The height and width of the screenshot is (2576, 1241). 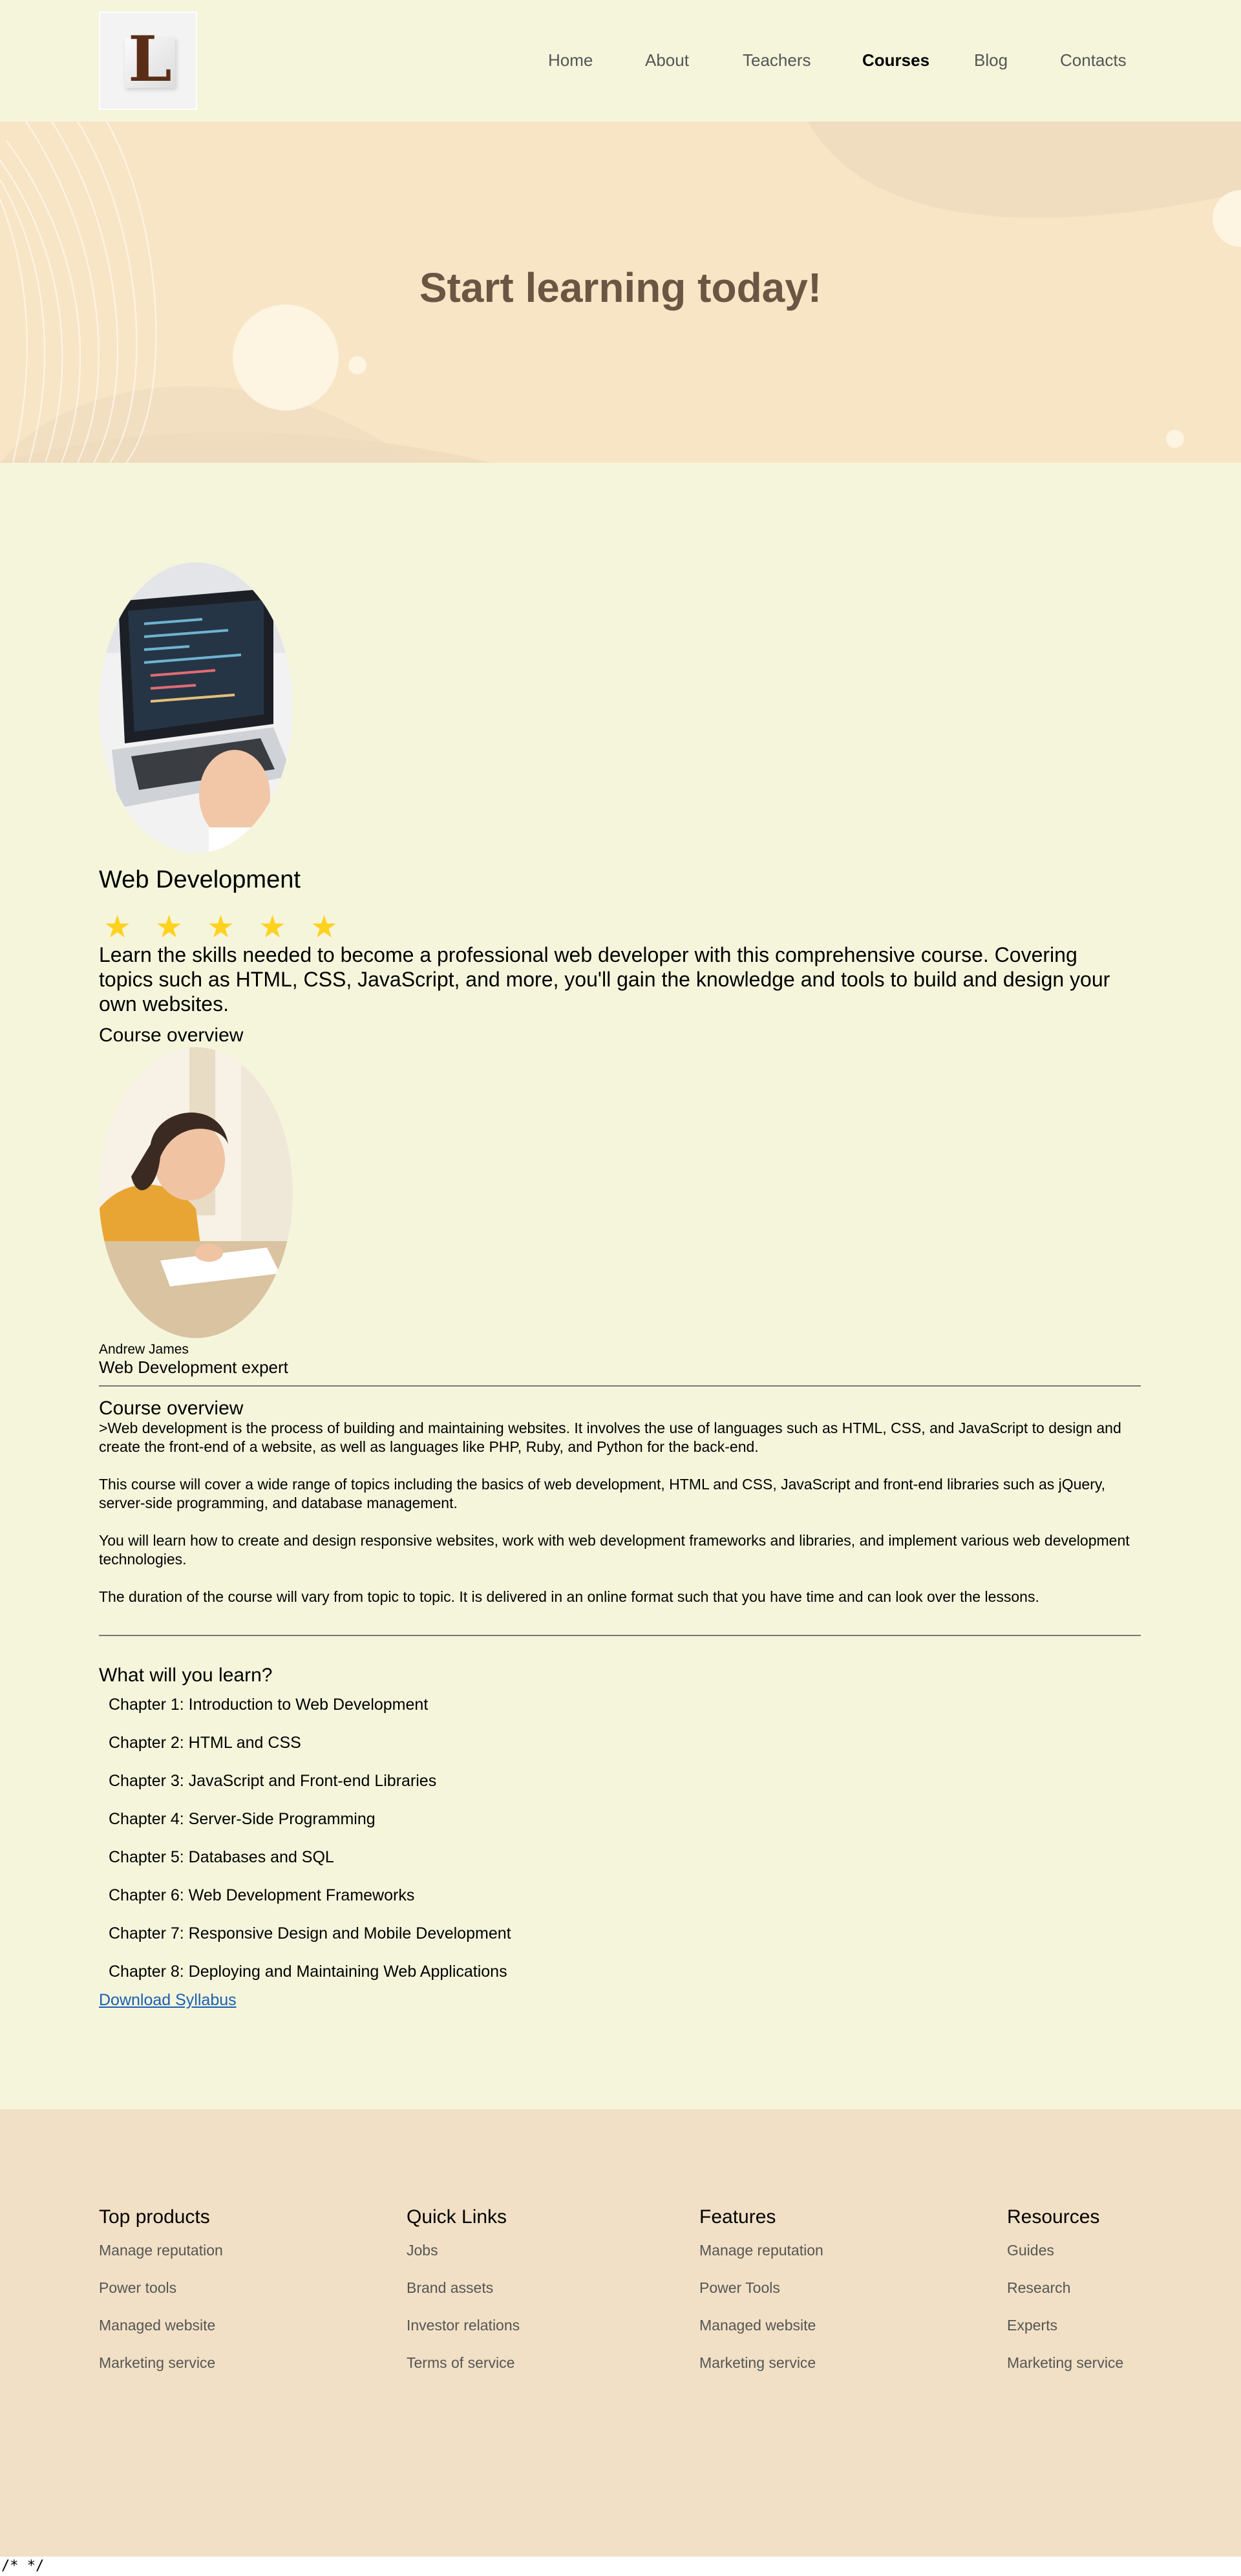 I want to click on footer-heading-resources: Resources, so click(x=1053, y=2217).